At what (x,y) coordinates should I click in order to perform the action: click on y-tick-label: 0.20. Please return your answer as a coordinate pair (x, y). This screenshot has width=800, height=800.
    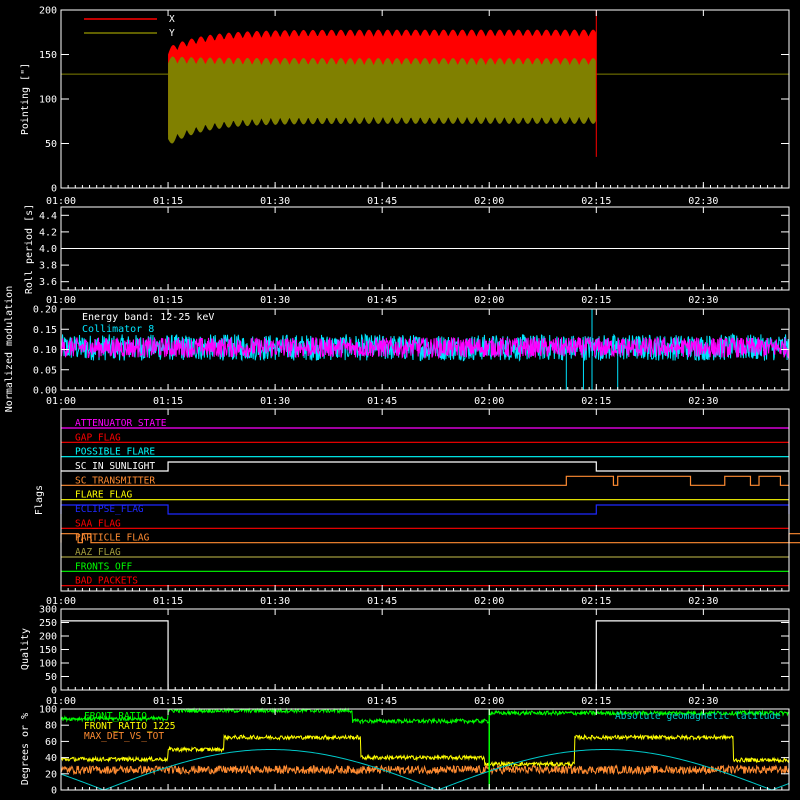
    Looking at the image, I should click on (45, 310).